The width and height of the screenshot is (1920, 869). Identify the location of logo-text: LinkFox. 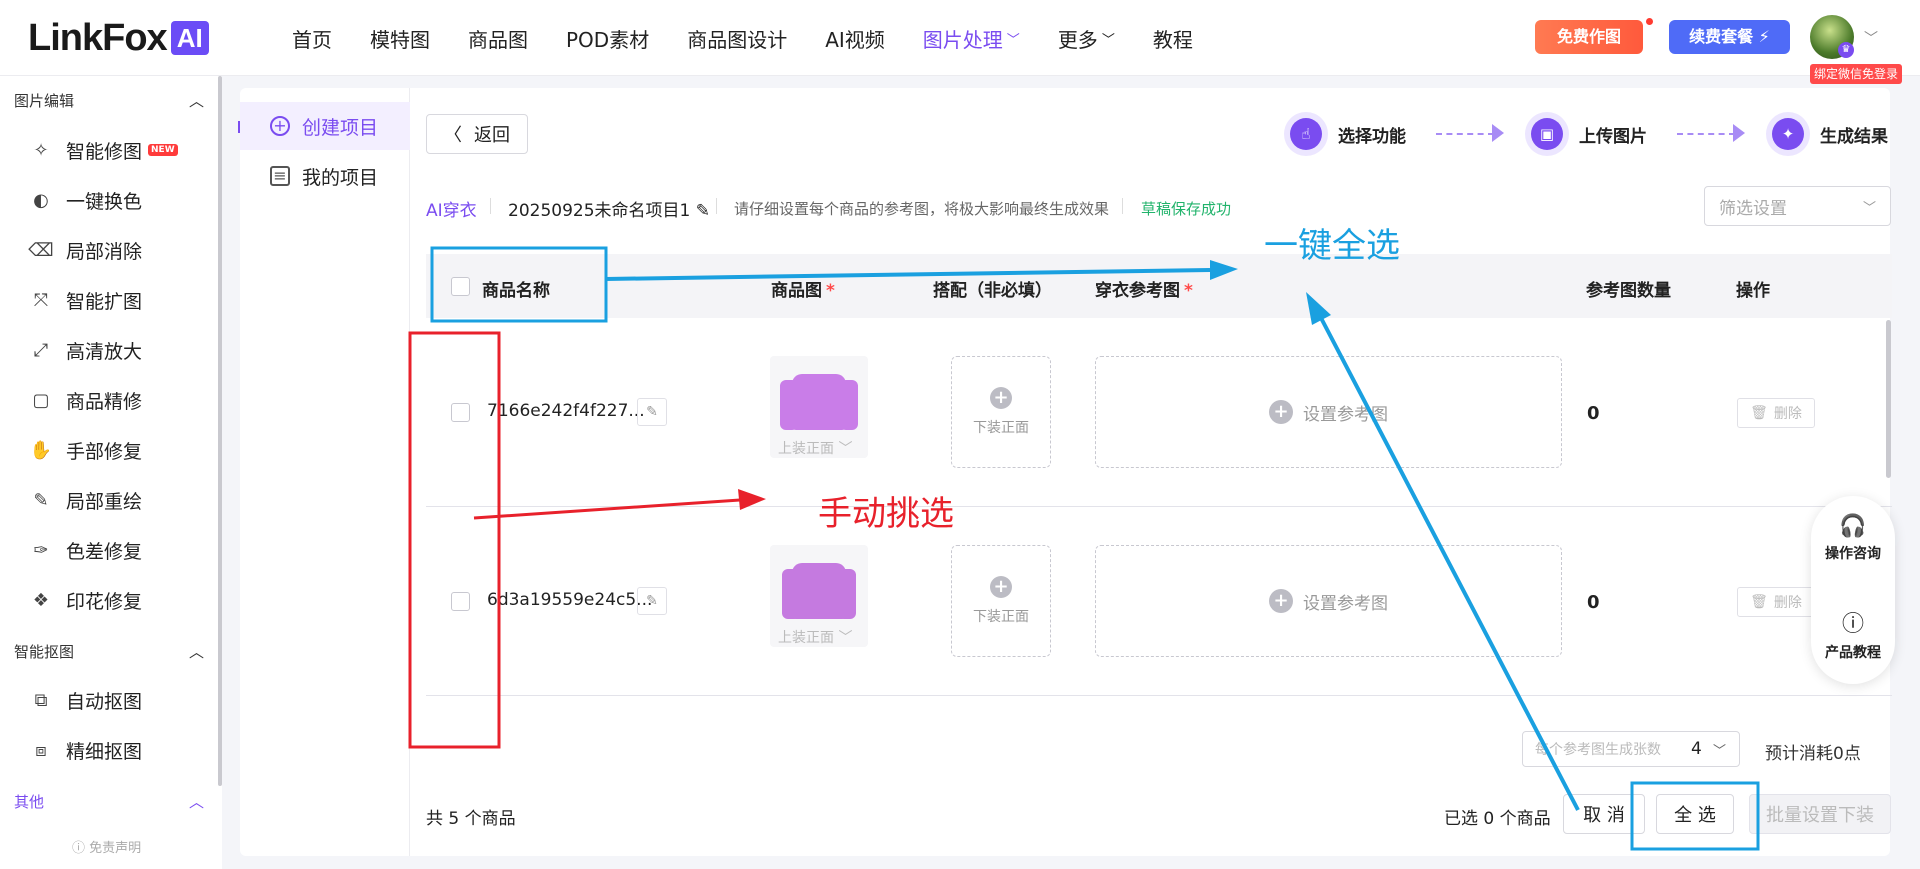
(98, 37).